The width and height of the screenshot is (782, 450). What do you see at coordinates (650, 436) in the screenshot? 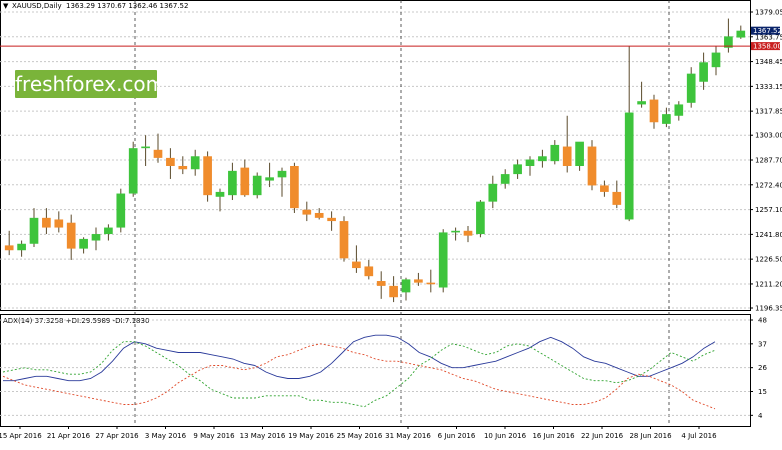
I see `date-tick-label: 28 Jun 2016` at bounding box center [650, 436].